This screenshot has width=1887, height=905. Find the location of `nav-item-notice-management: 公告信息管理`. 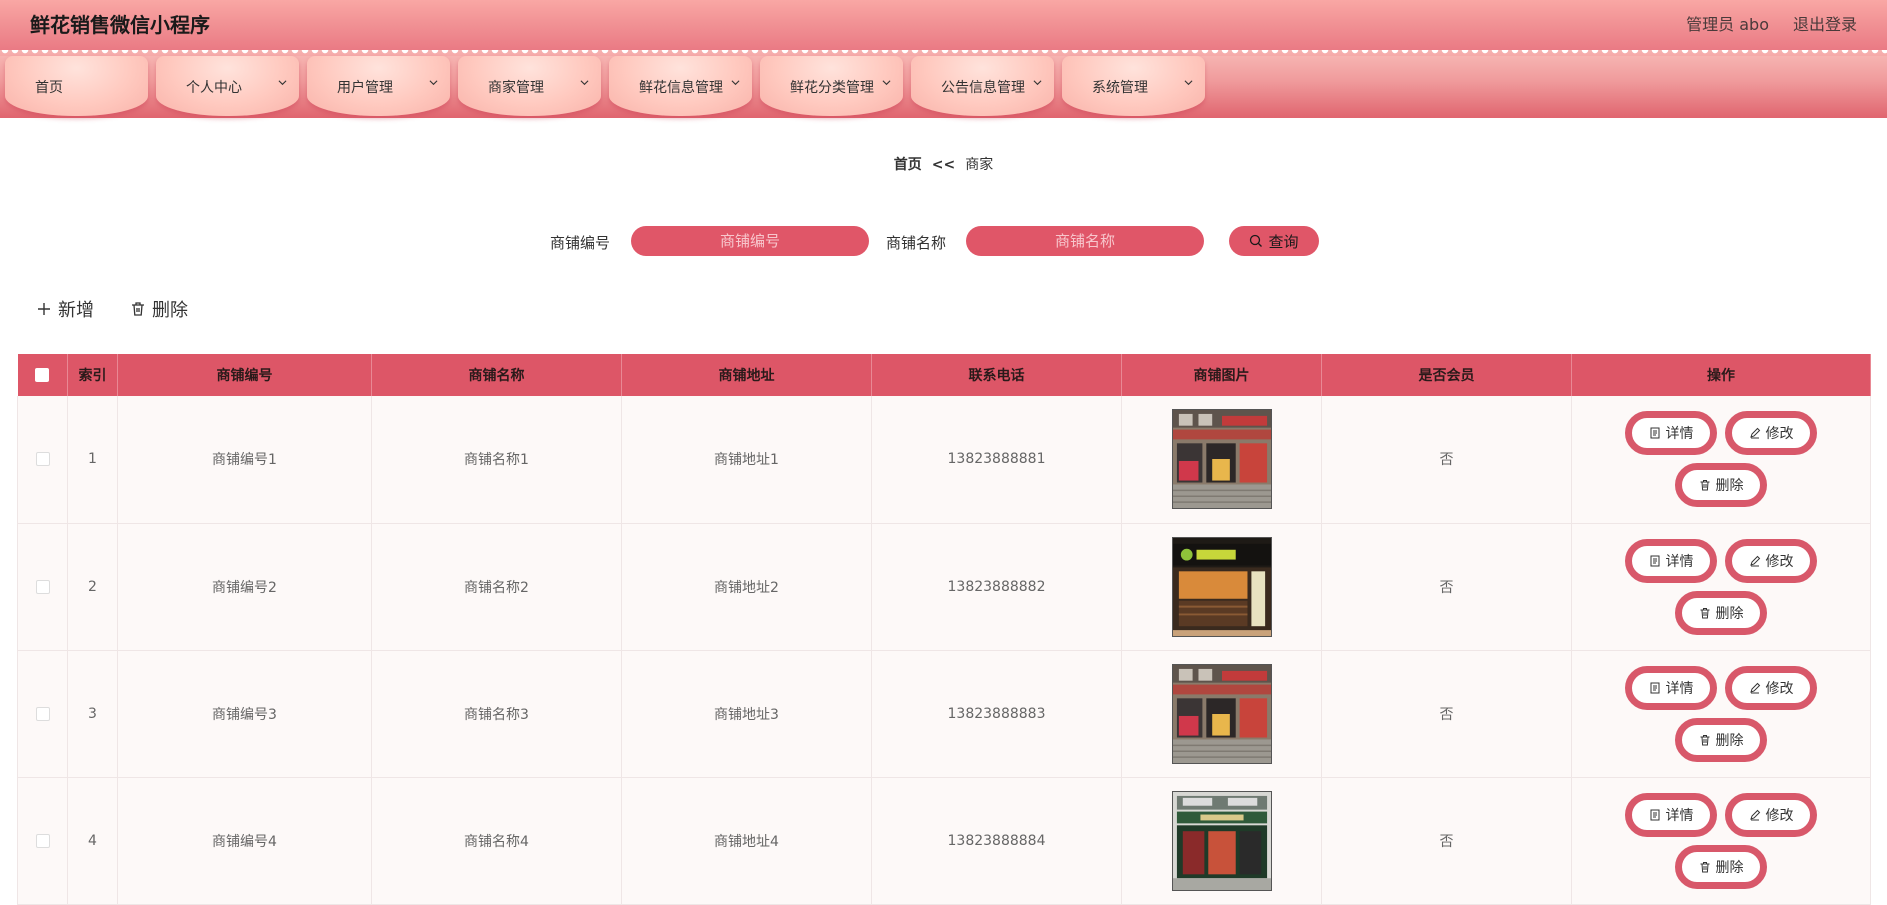

nav-item-notice-management: 公告信息管理 is located at coordinates (982, 86).